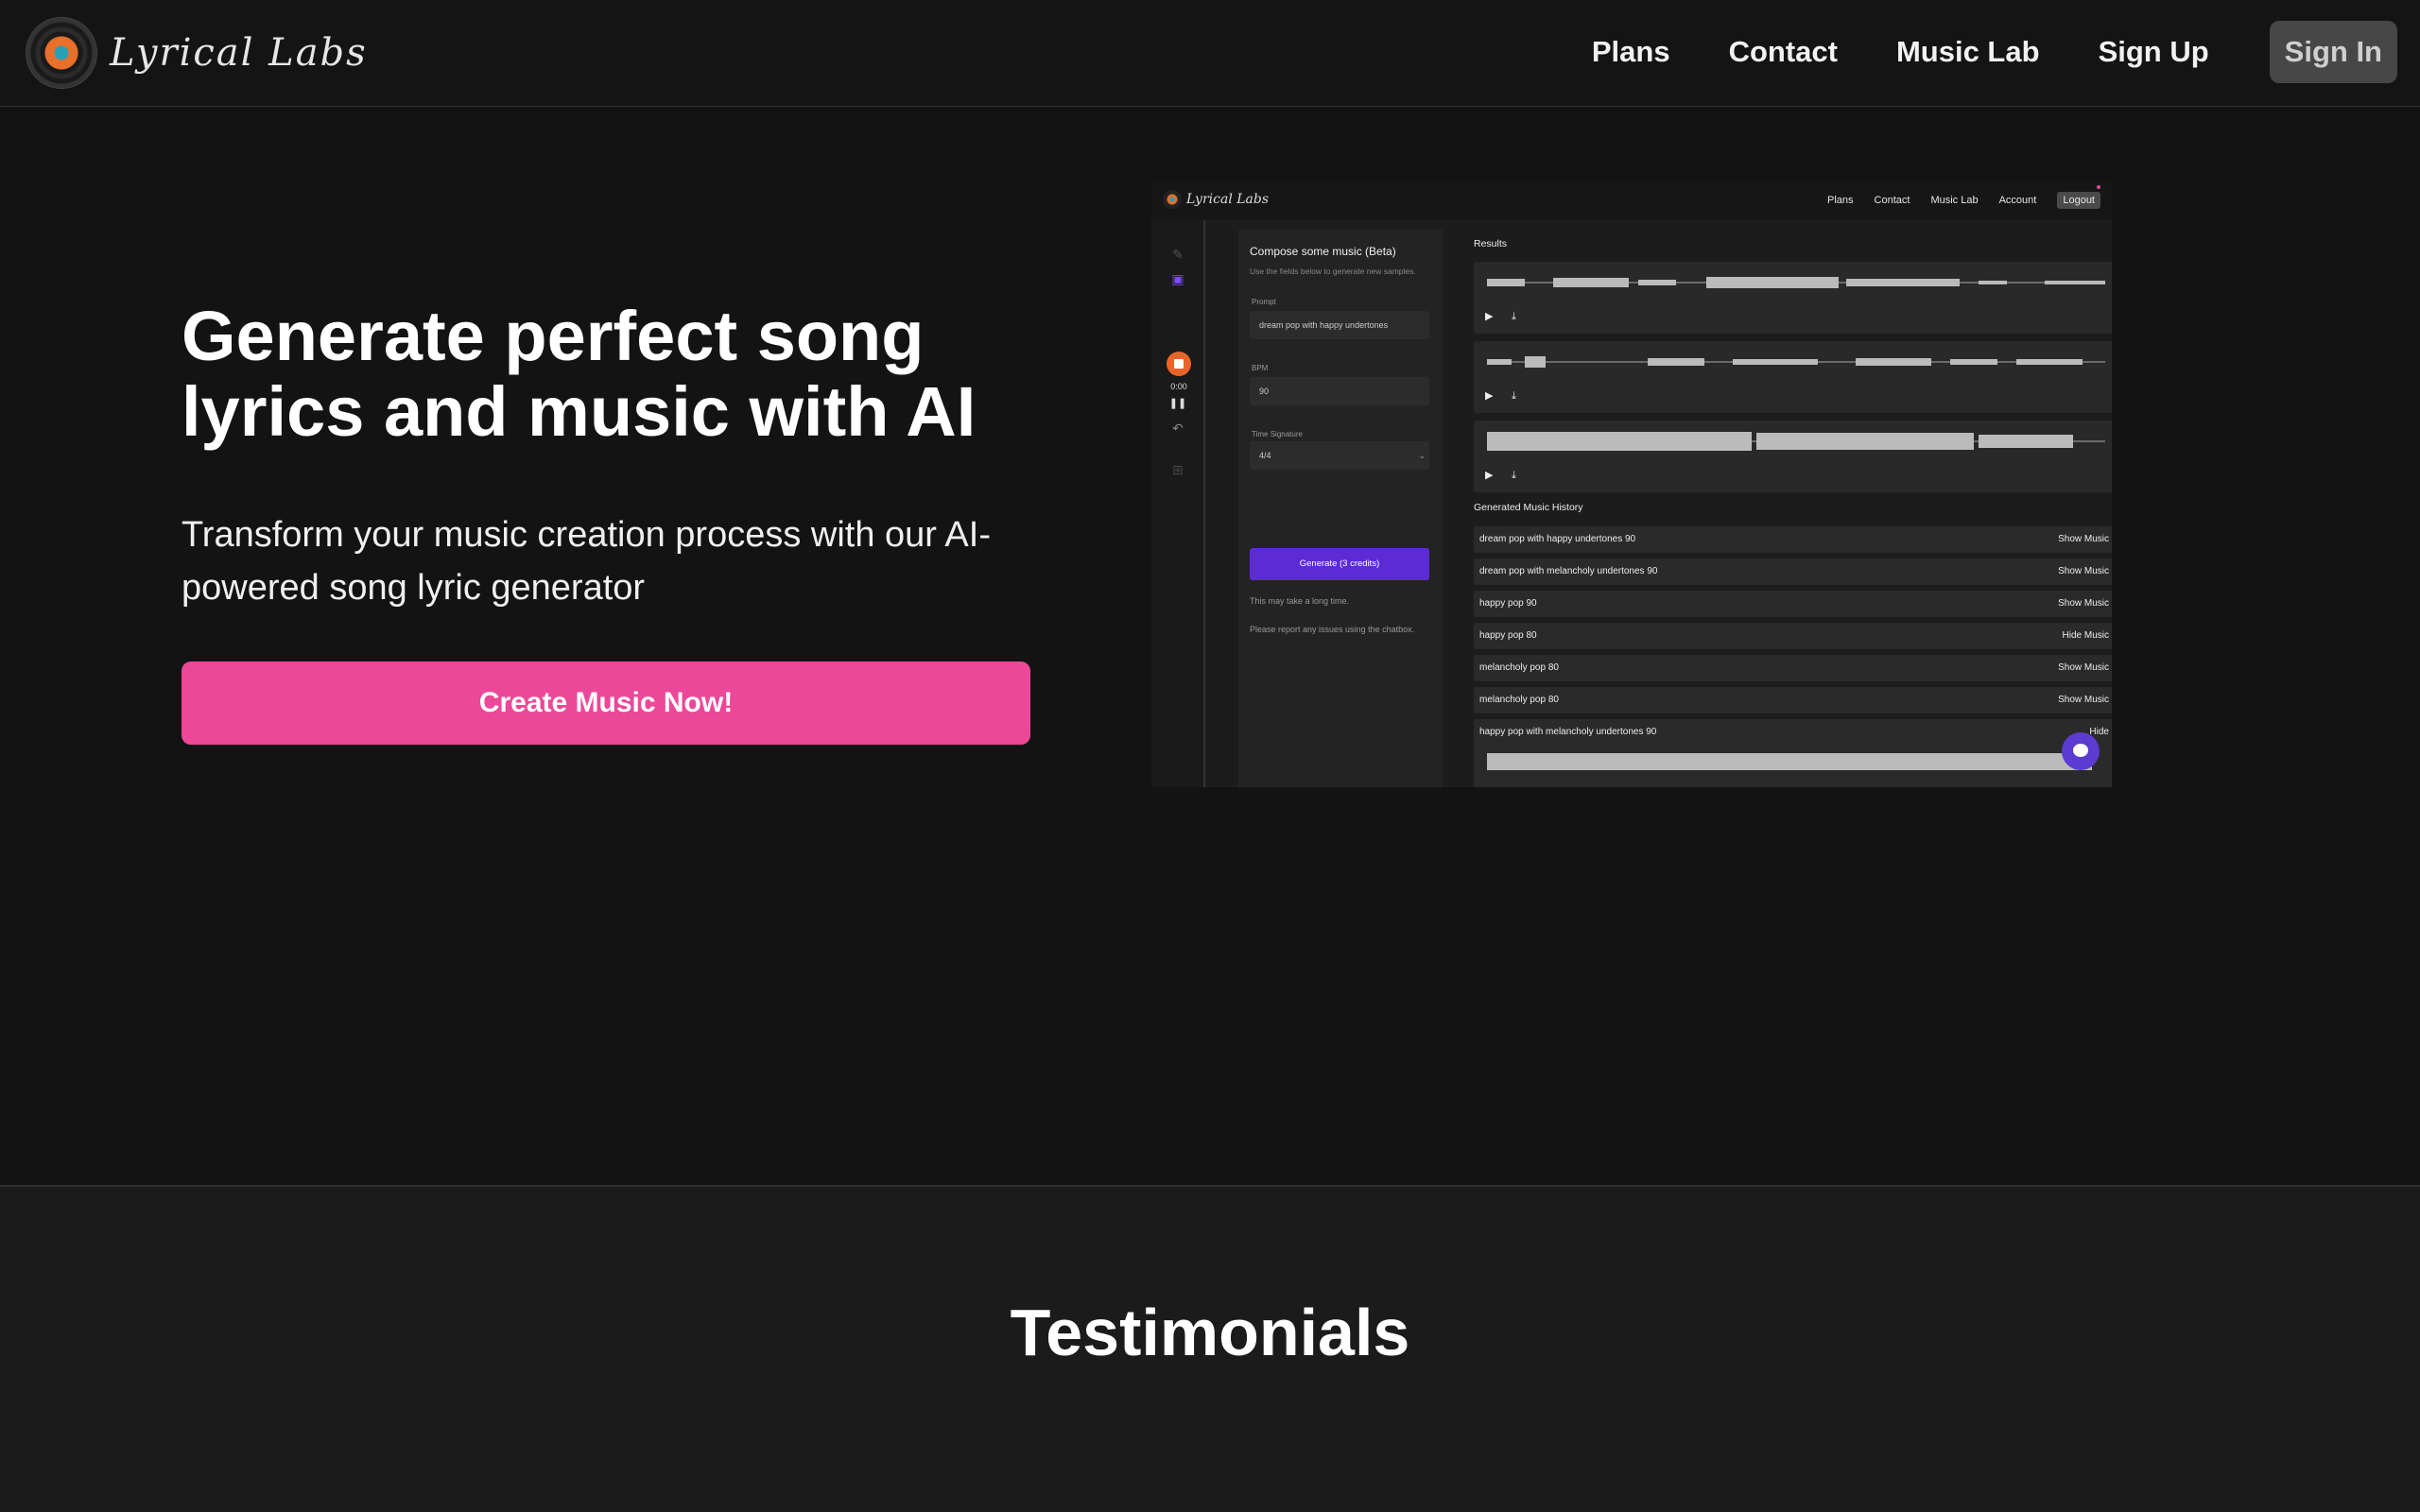 This screenshot has height=1512, width=2420. Describe the element at coordinates (2333, 52) in the screenshot. I see `sign-in-button: Sign In` at that location.